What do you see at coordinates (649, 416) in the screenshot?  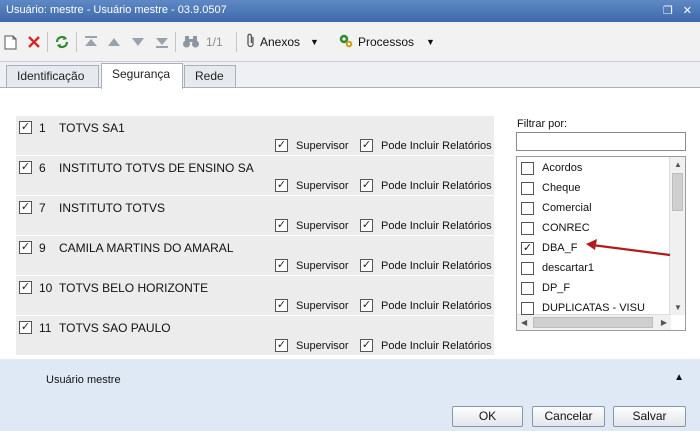 I see `save-button: Salvar` at bounding box center [649, 416].